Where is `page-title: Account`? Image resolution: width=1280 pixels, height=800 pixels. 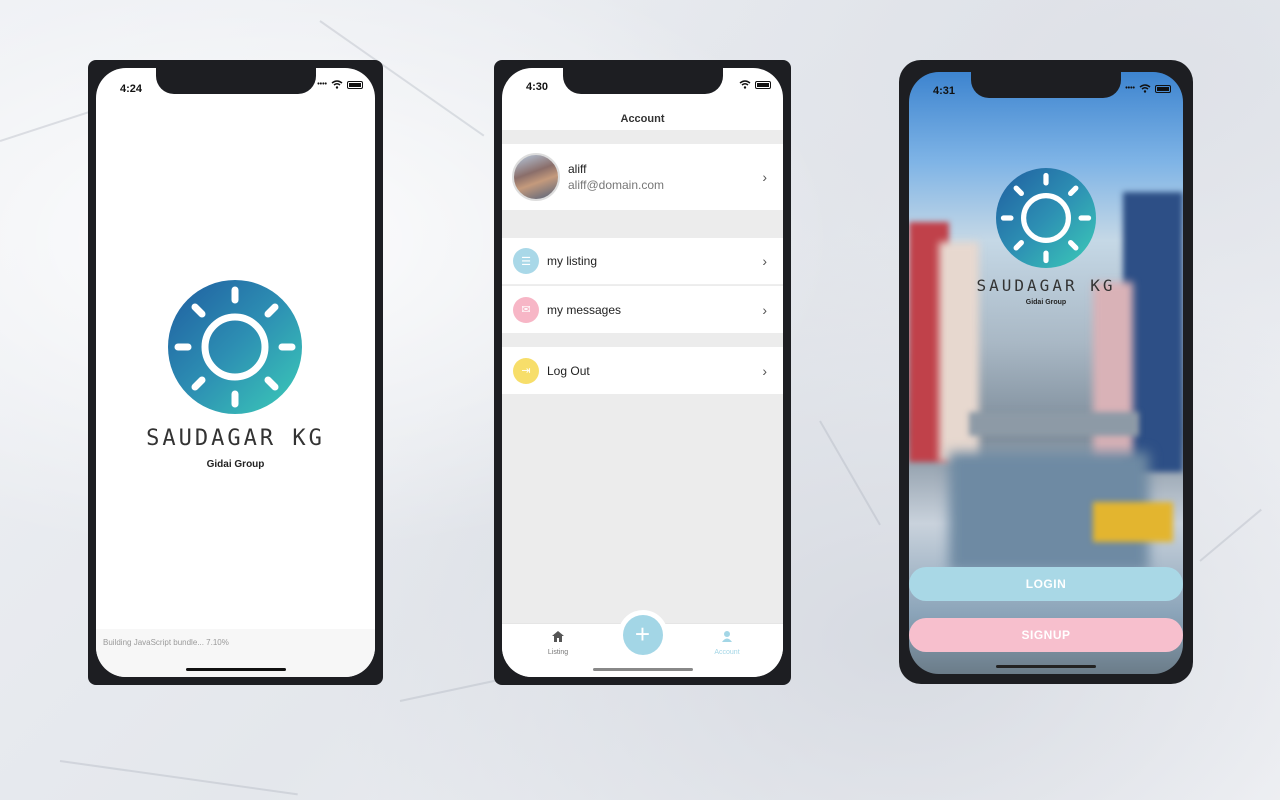
page-title: Account is located at coordinates (642, 119).